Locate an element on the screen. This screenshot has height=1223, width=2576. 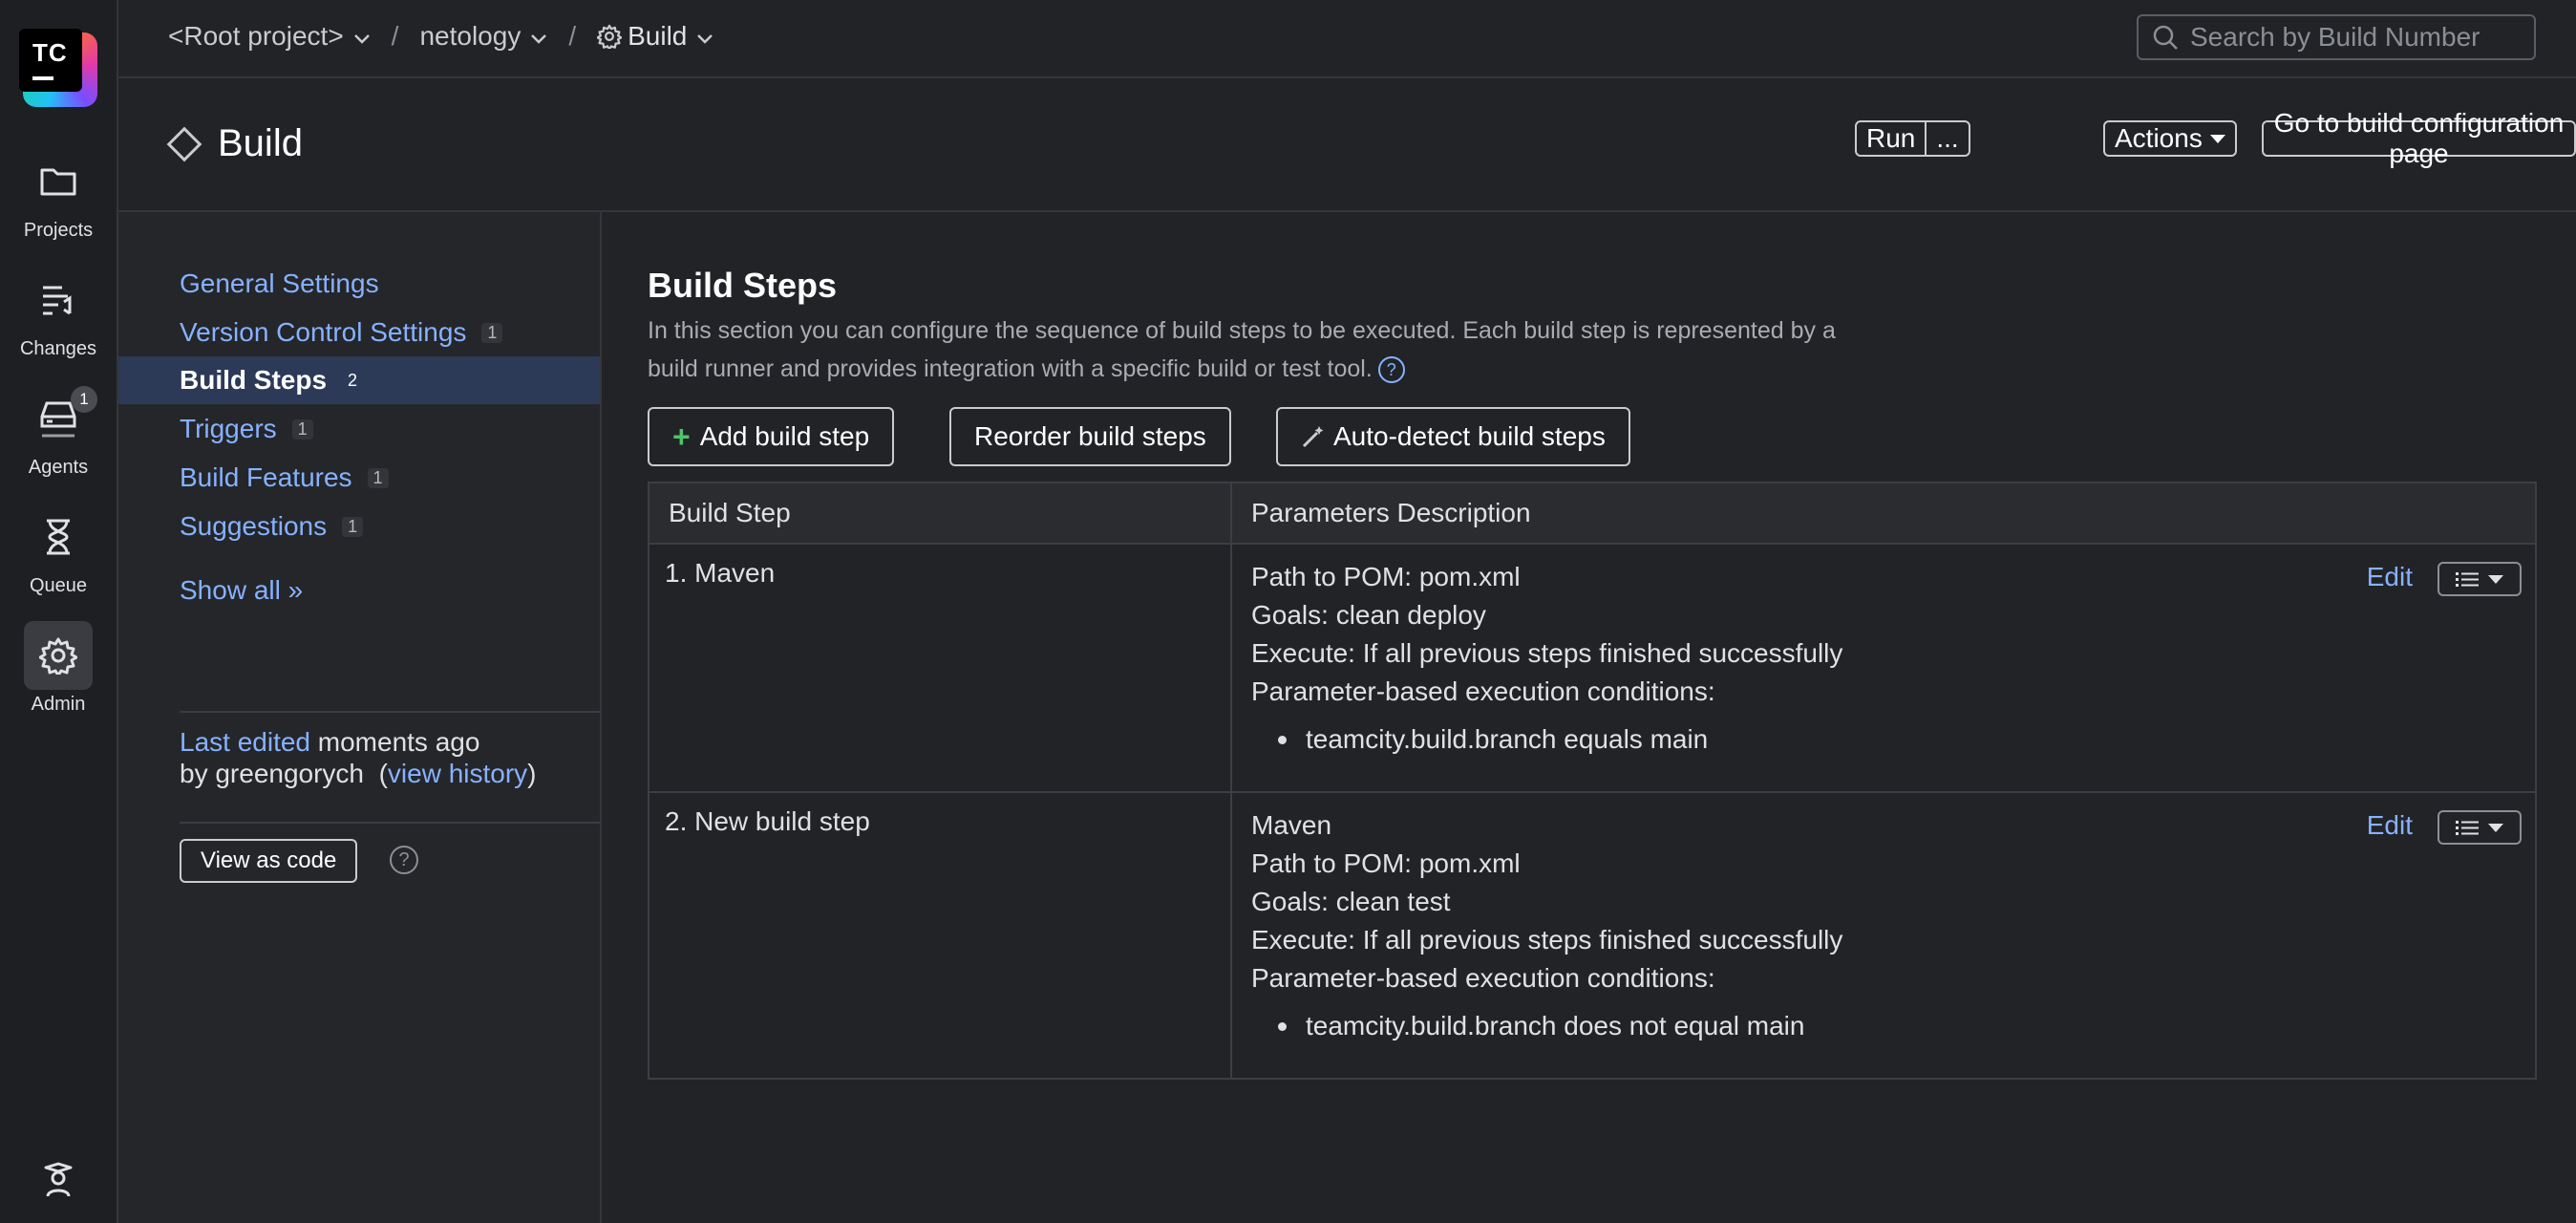
sidebar-item-suggestions: Suggestions 1 is located at coordinates (359, 526).